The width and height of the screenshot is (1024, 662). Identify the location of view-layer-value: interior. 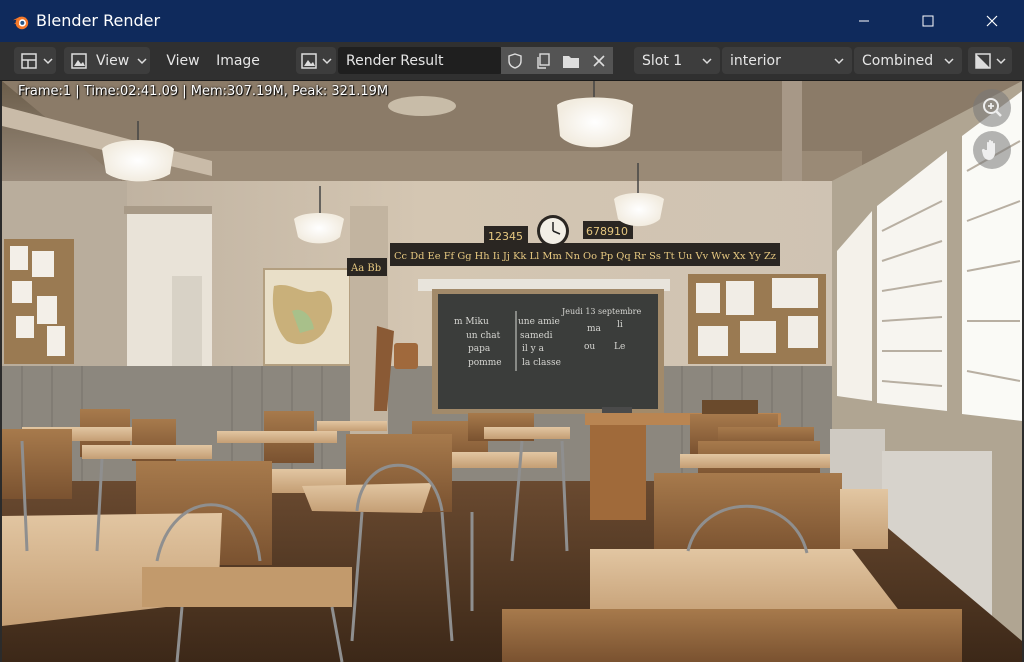
(755, 60).